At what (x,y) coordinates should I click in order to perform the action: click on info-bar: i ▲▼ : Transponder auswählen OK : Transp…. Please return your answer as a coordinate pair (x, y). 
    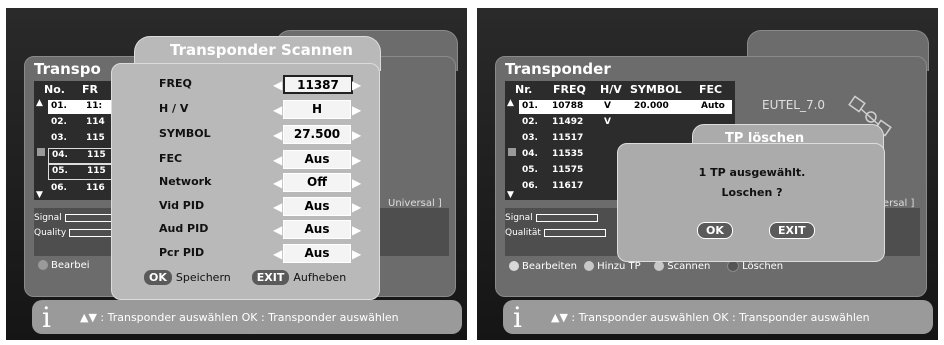
    Looking at the image, I should click on (247, 317).